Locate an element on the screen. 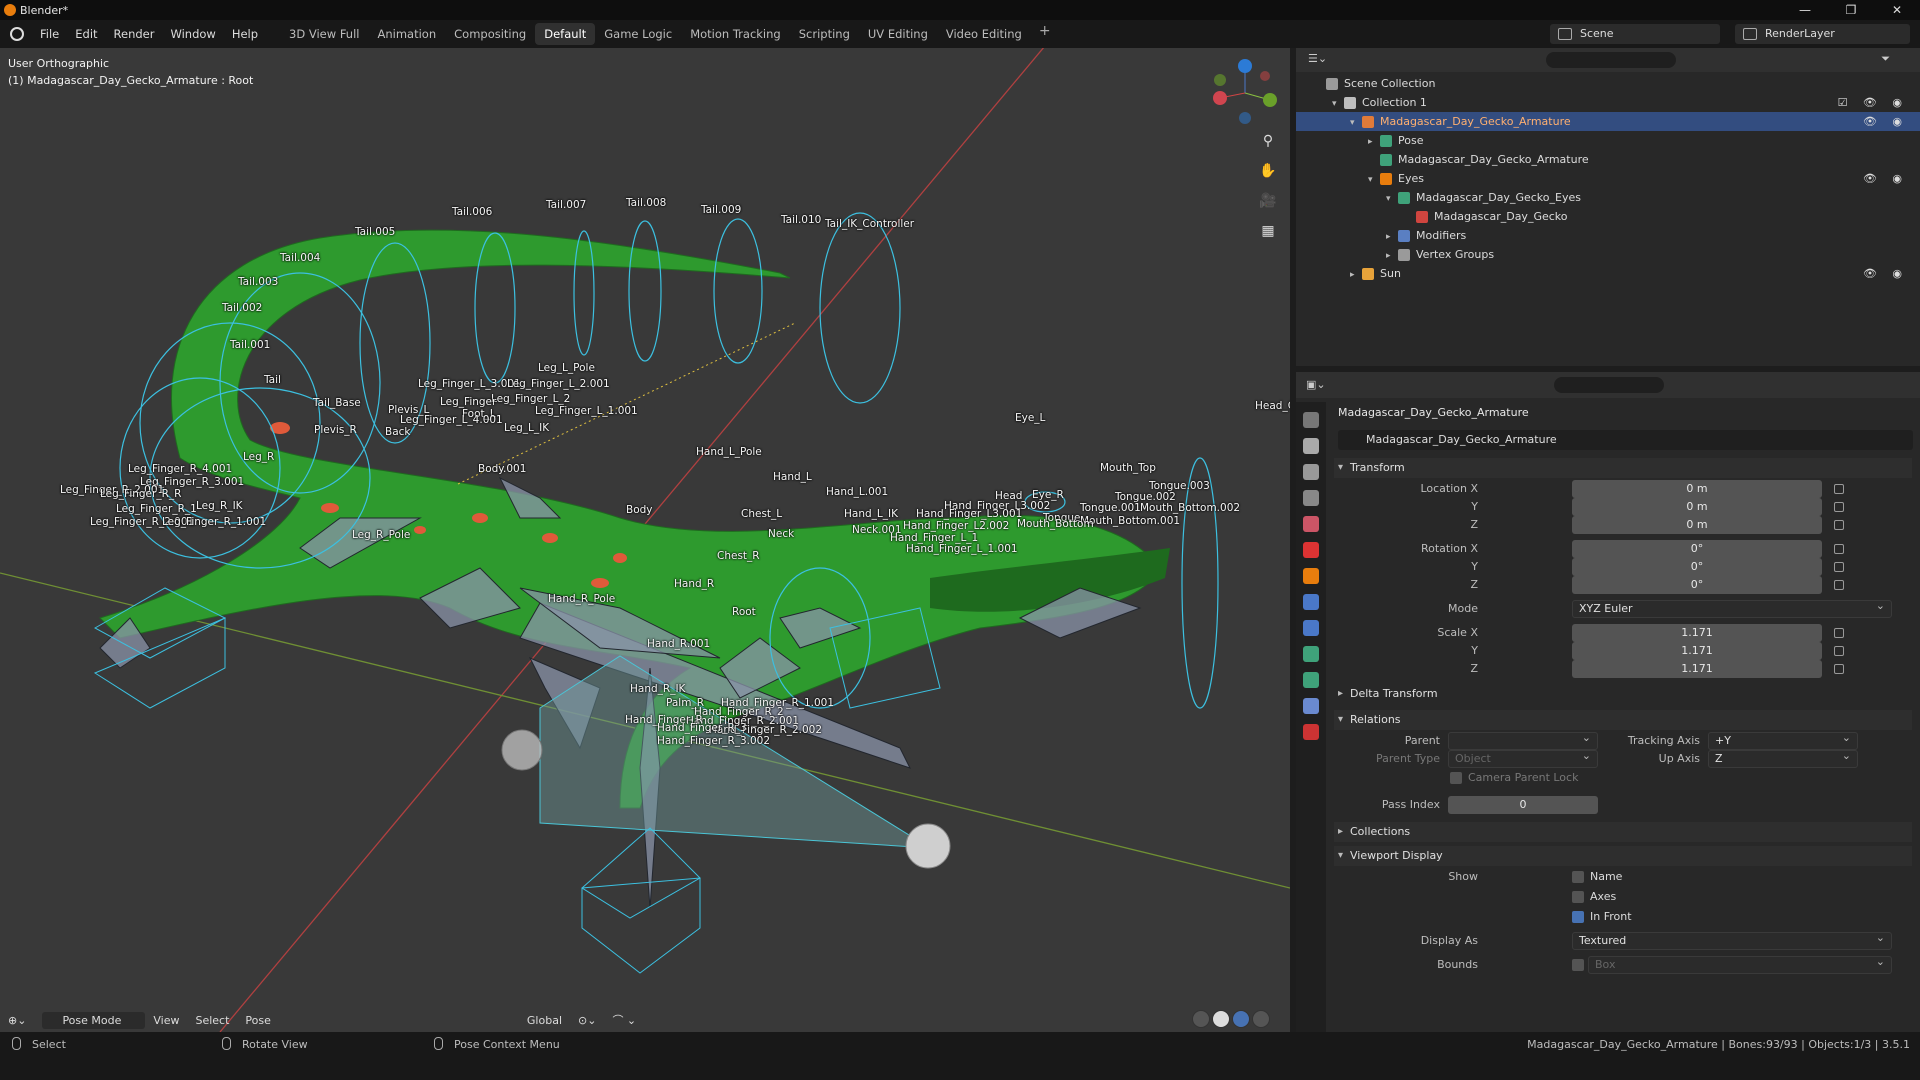  navigation-gizmo is located at coordinates (1245, 93).